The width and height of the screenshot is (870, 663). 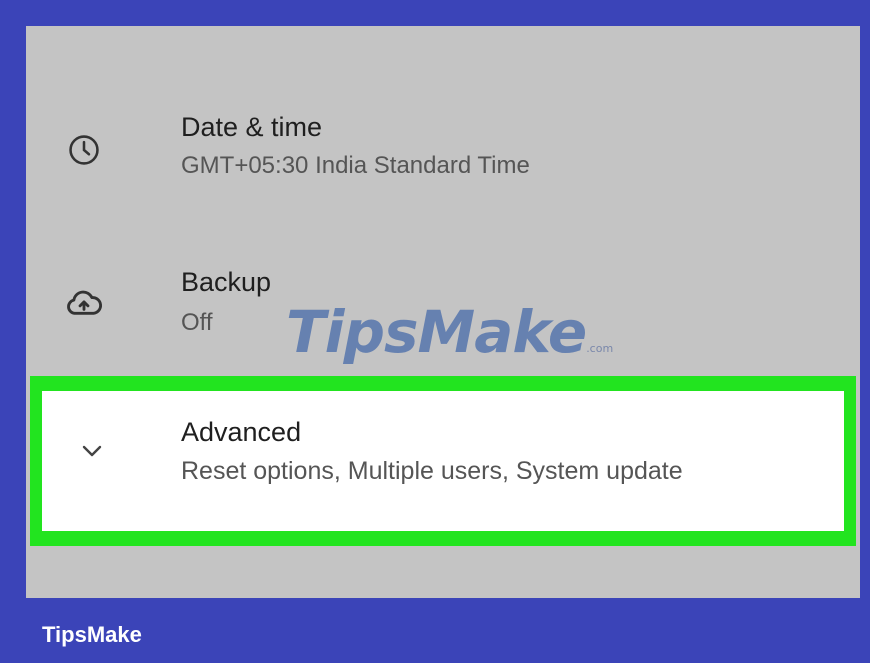 I want to click on settings-item-subtitle: Off, so click(x=197, y=322).